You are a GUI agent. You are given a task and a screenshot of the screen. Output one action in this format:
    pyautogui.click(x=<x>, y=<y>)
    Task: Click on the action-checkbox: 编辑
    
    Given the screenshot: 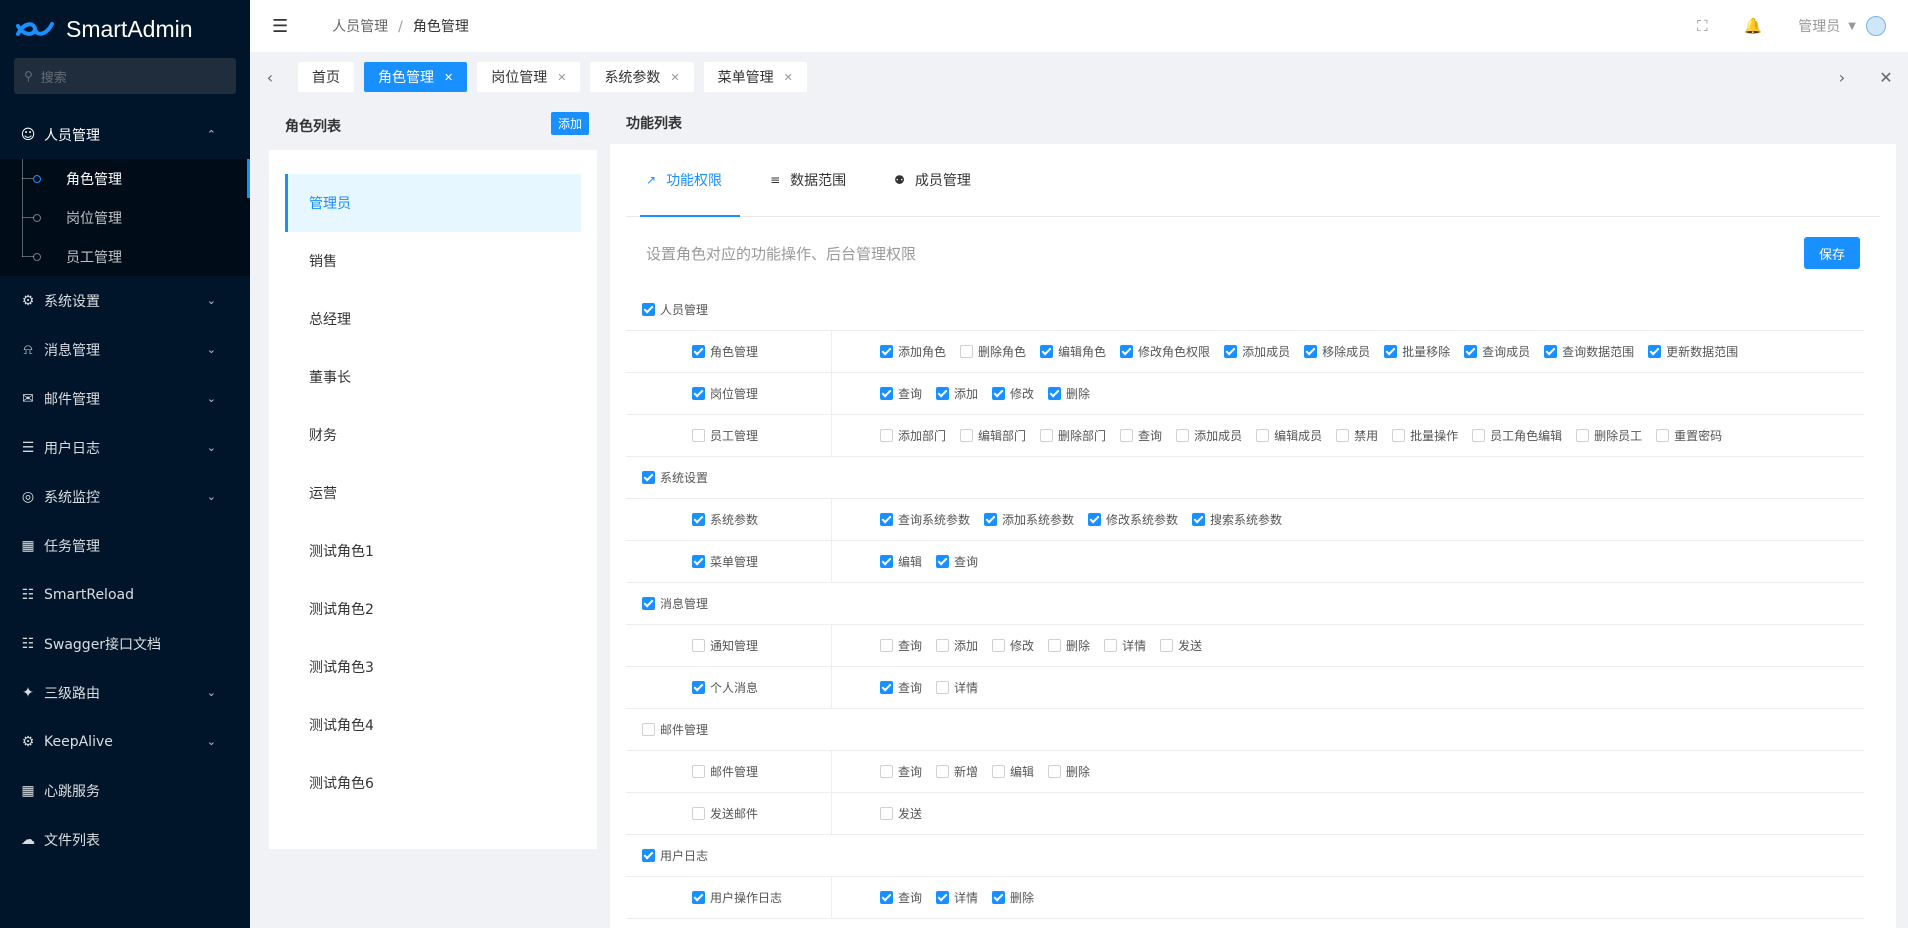 What is the action you would take?
    pyautogui.click(x=1013, y=771)
    